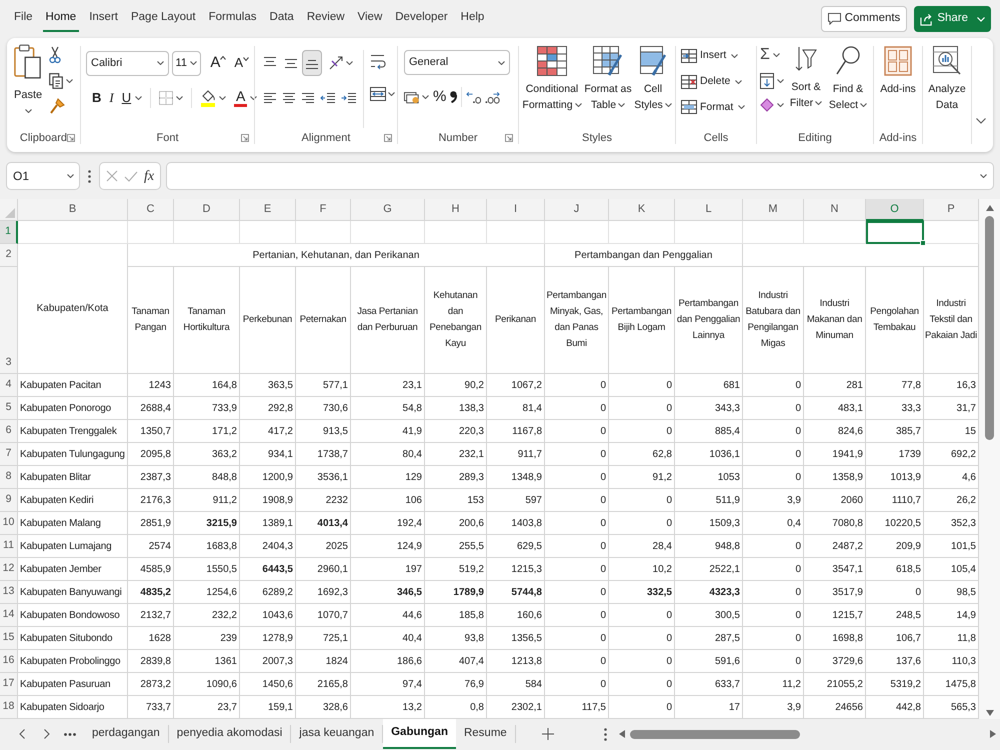 Image resolution: width=1000 pixels, height=750 pixels. I want to click on row-number: 8, so click(9, 477).